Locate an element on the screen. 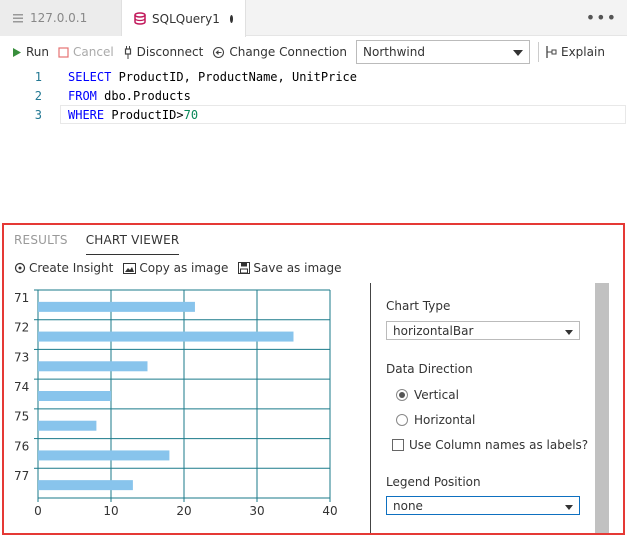 The height and width of the screenshot is (537, 627). code-text: SELECT ProductID, ProductName, UnitPrice is located at coordinates (212, 77).